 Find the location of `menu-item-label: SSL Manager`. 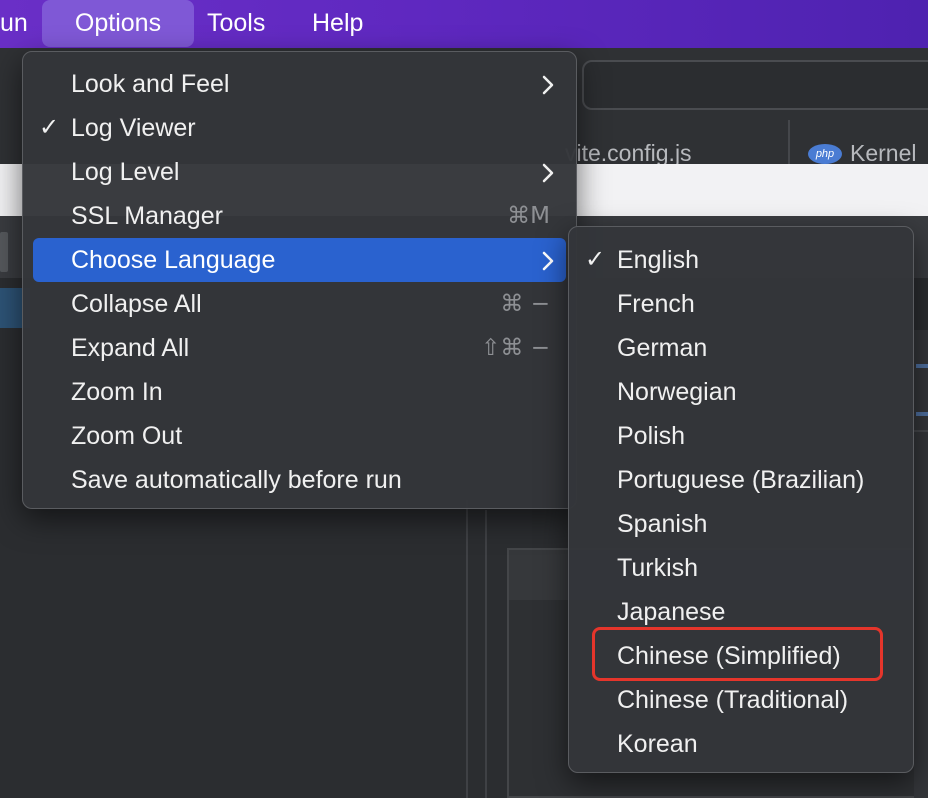

menu-item-label: SSL Manager is located at coordinates (147, 216).